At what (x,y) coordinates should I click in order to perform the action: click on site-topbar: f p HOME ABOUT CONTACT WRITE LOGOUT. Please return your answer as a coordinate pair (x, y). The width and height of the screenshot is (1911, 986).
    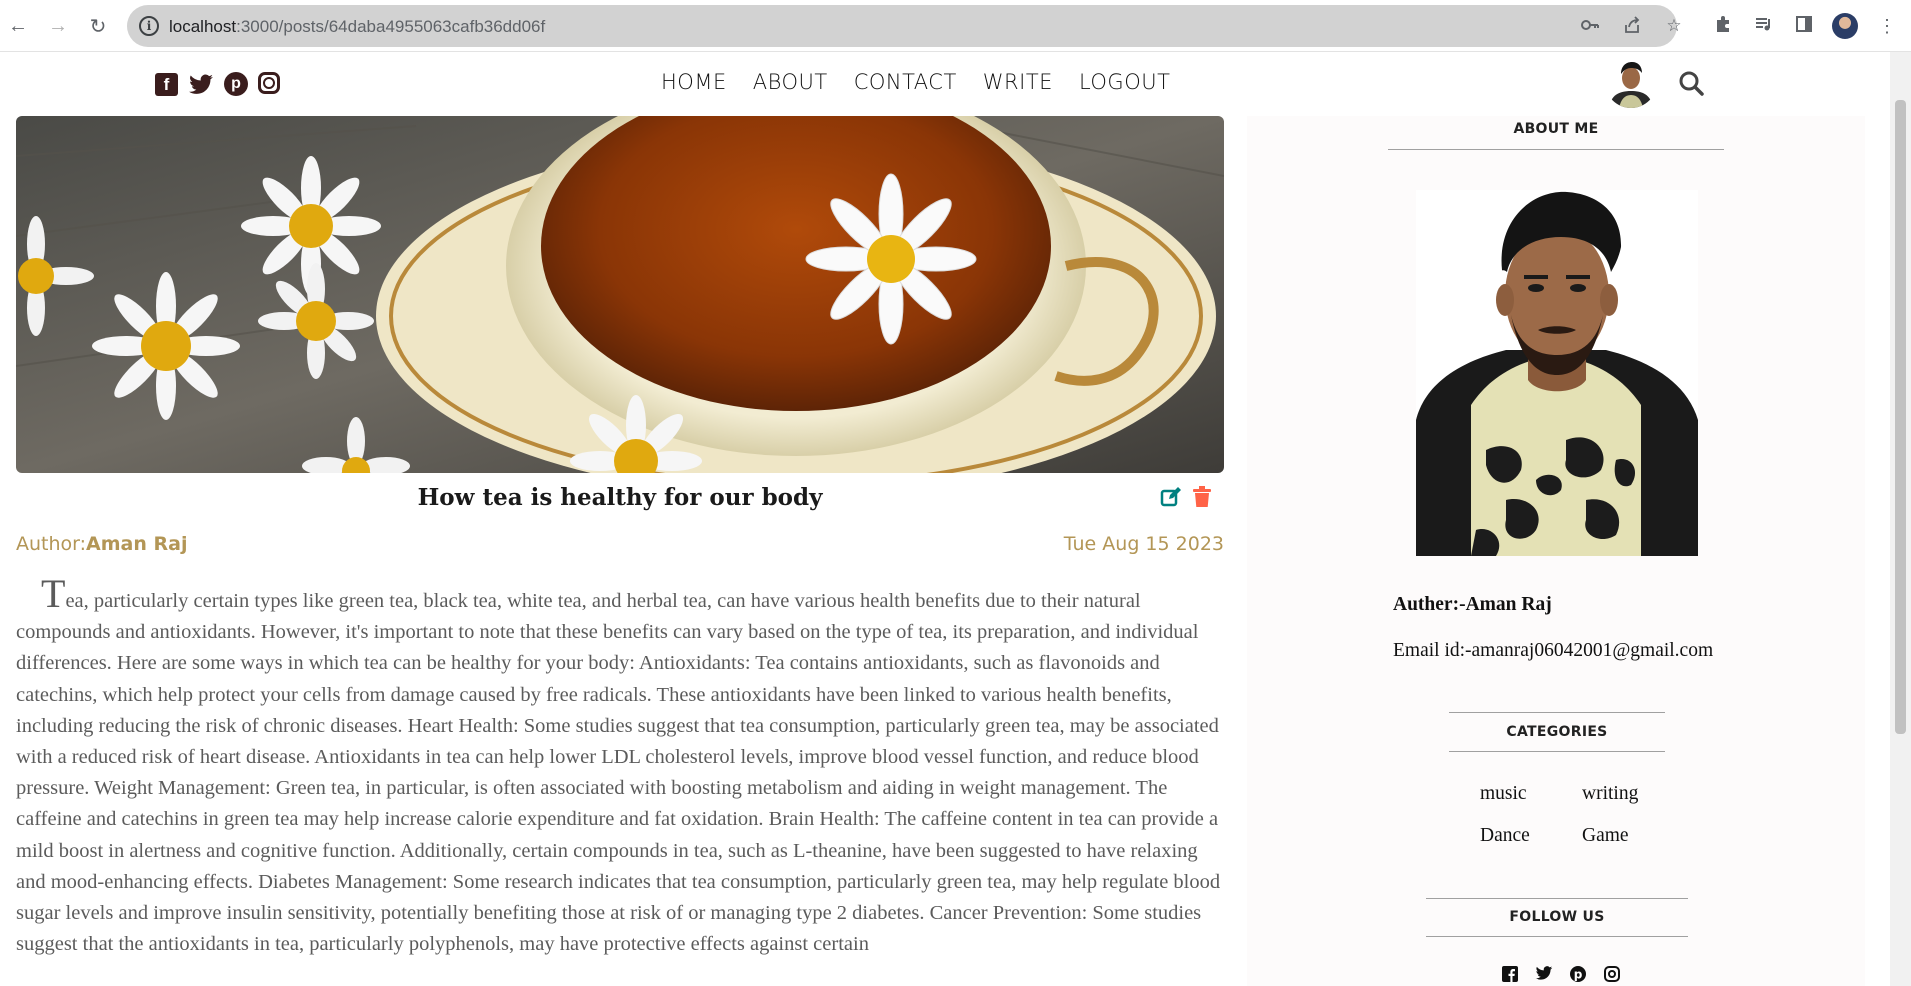
    Looking at the image, I should click on (945, 83).